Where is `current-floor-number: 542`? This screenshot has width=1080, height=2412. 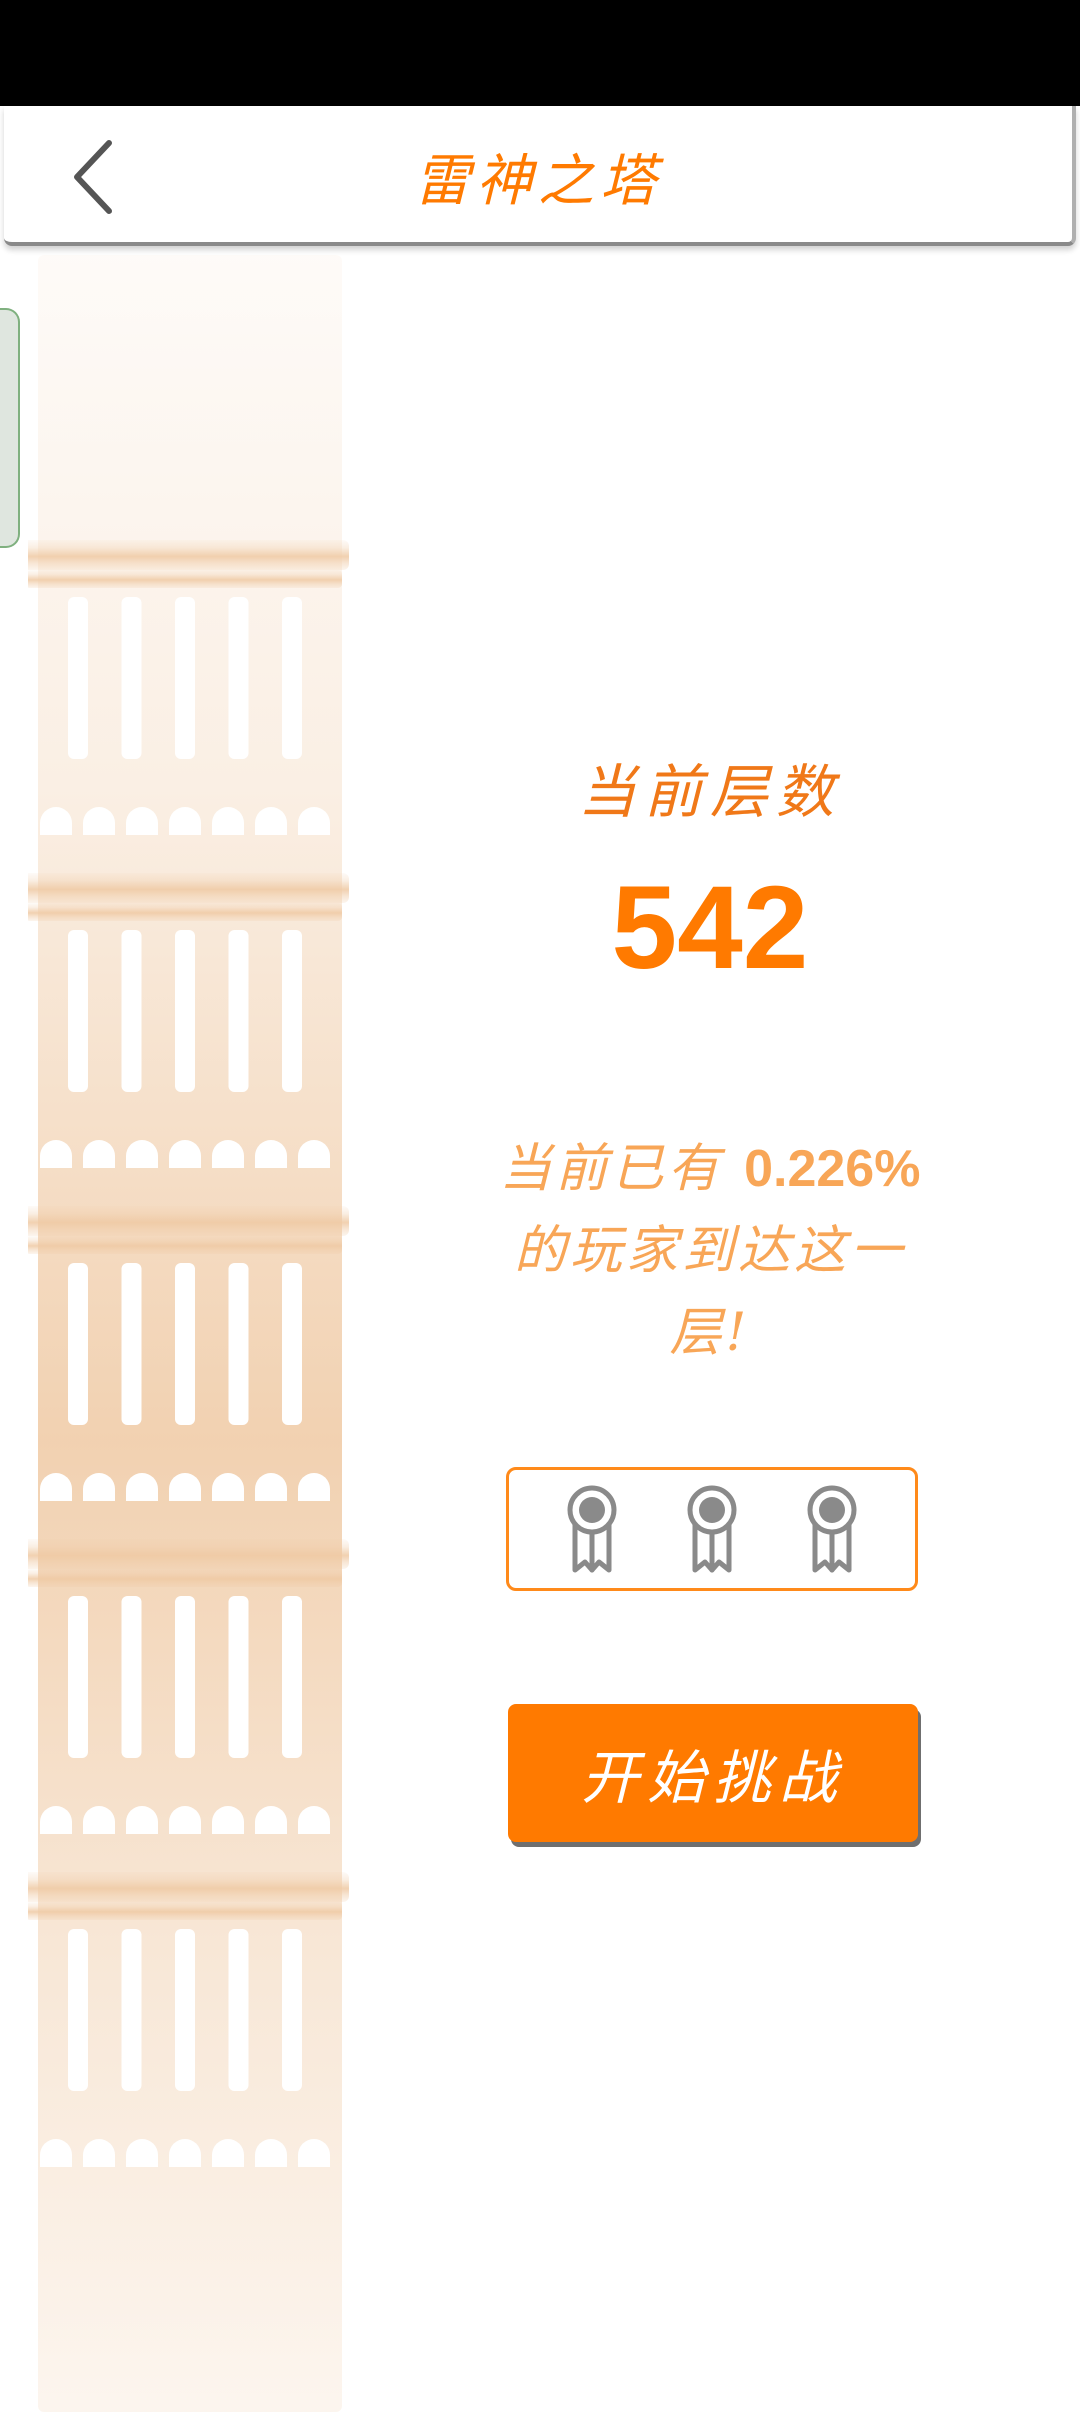 current-floor-number: 542 is located at coordinates (710, 928).